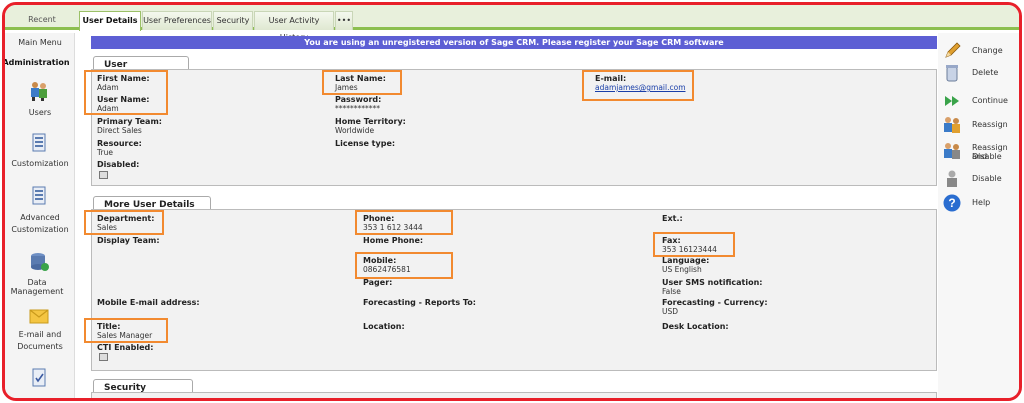 Image resolution: width=1024 pixels, height=403 pixels. What do you see at coordinates (152, 203) in the screenshot?
I see `more-details-panel-title: More User Details` at bounding box center [152, 203].